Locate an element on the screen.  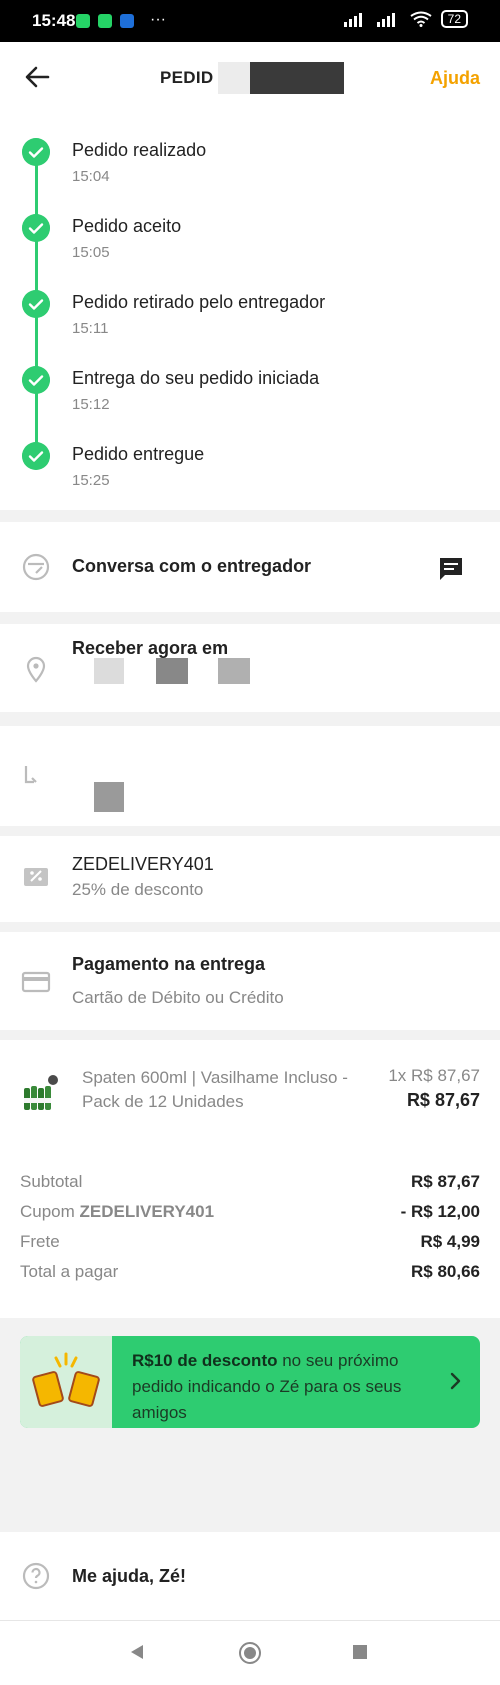
credit-card-icon is located at coordinates (36, 982).